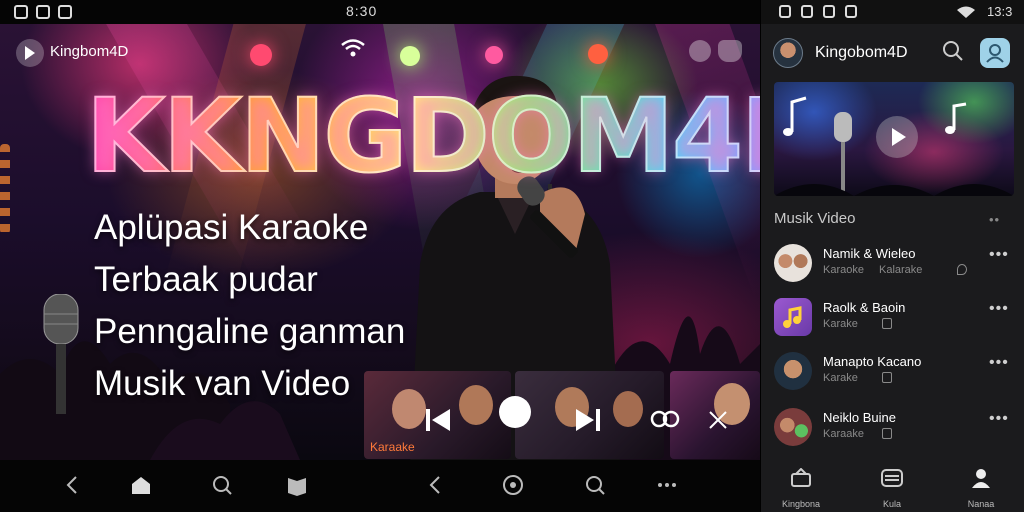 The width and height of the screenshot is (1024, 512). Describe the element at coordinates (353, 48) in the screenshot. I see `wifi-icon` at that location.